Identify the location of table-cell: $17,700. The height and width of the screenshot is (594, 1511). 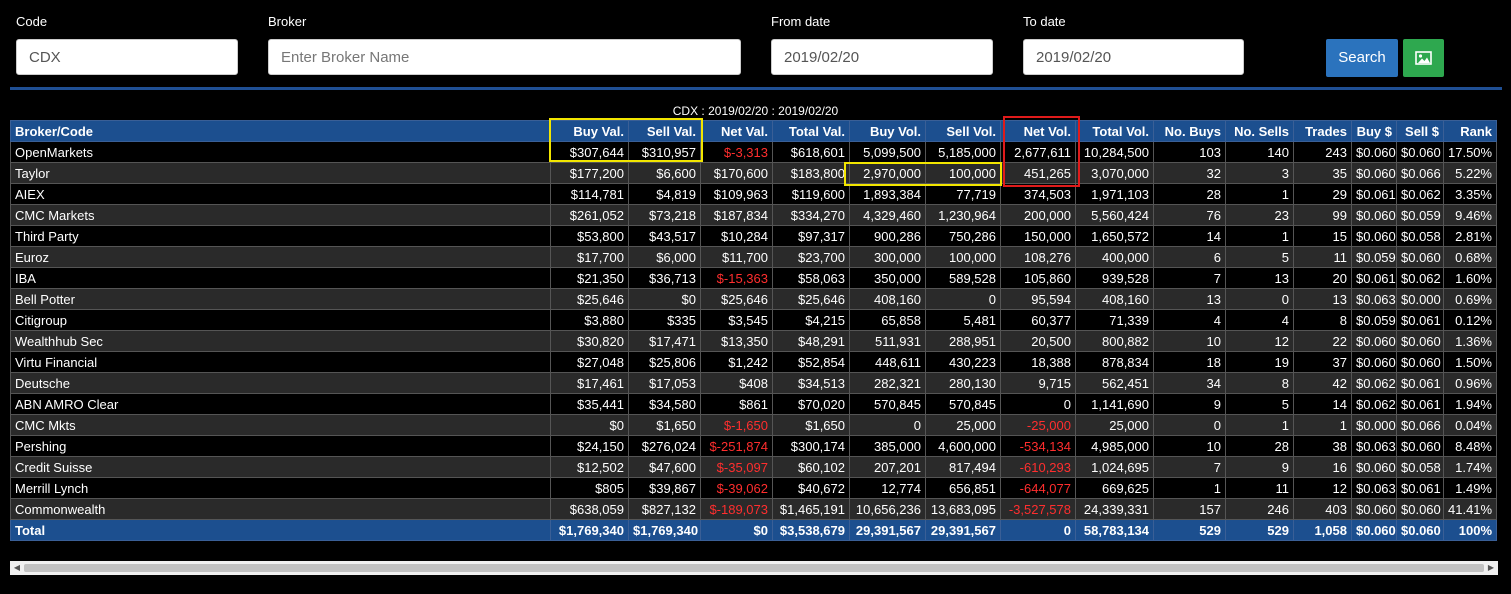
(589, 257).